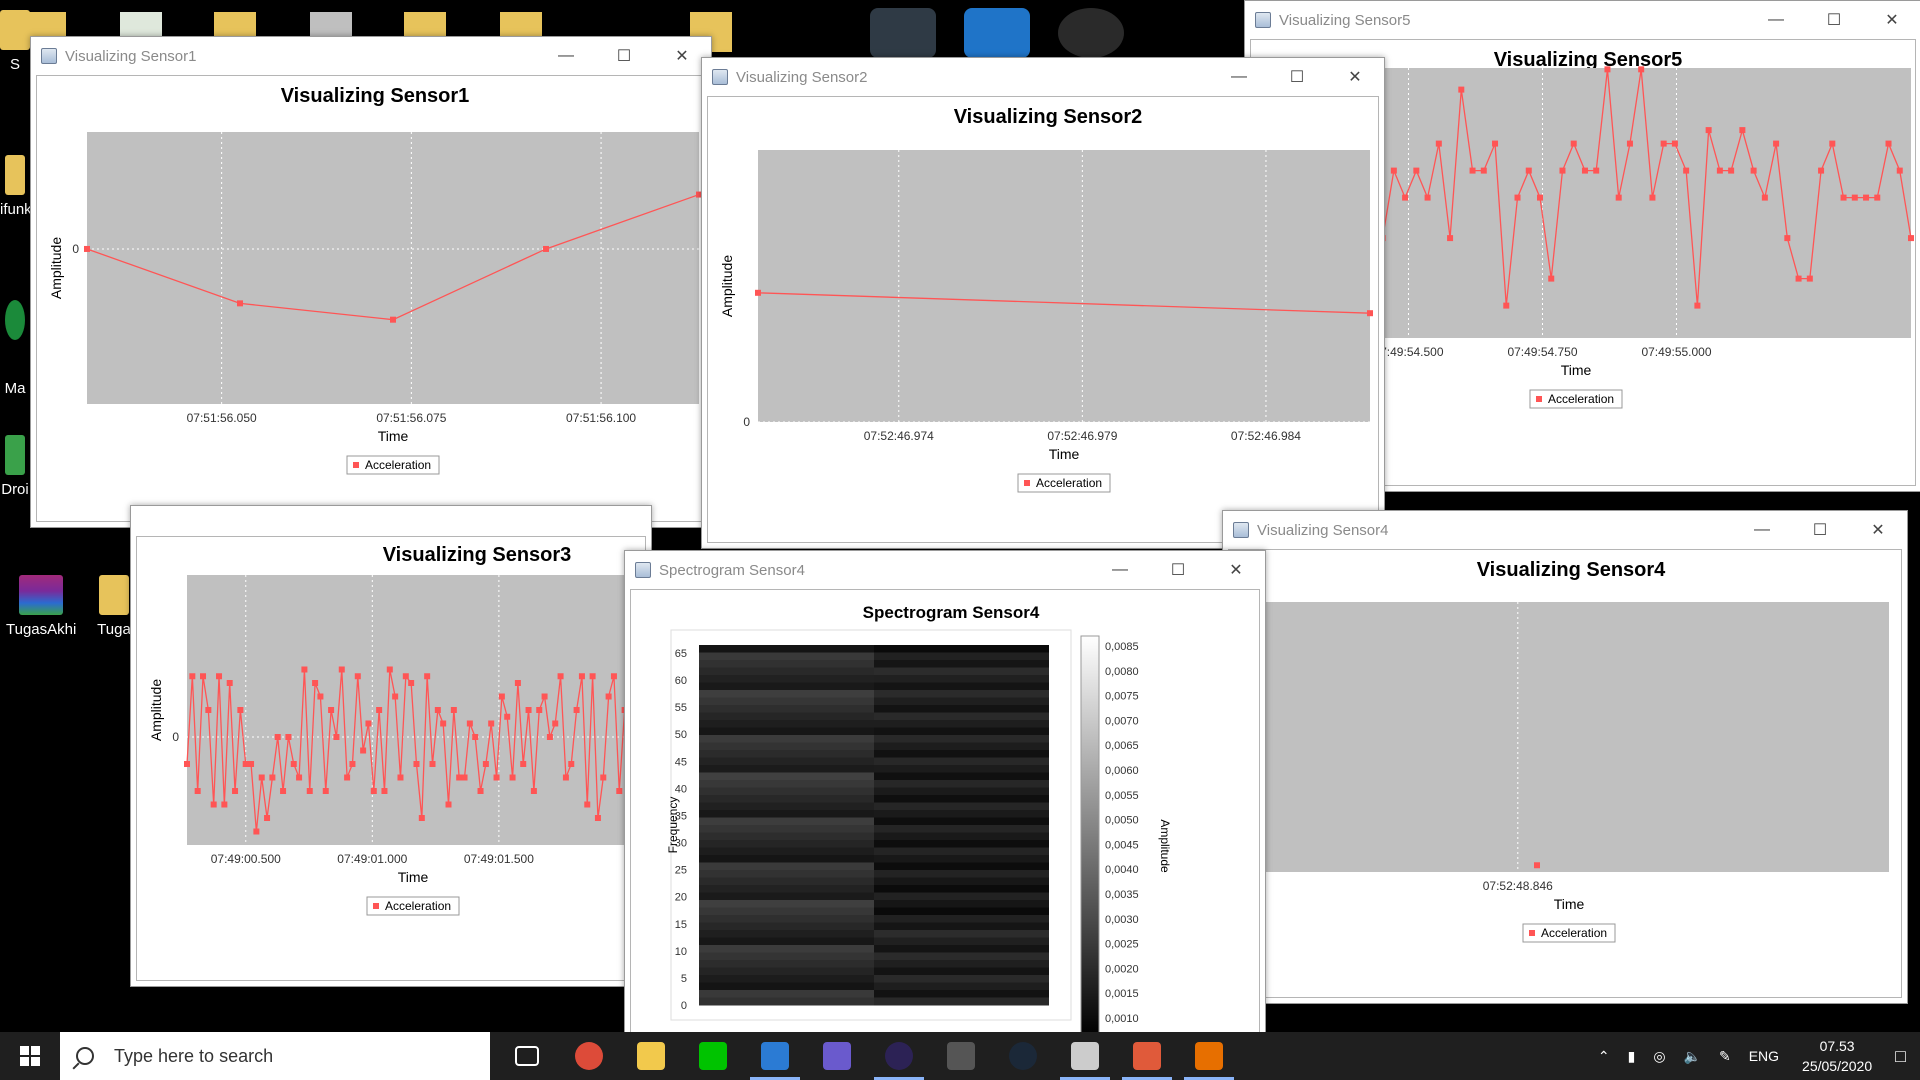  I want to click on taskbar-app-file-explorer, so click(651, 1056).